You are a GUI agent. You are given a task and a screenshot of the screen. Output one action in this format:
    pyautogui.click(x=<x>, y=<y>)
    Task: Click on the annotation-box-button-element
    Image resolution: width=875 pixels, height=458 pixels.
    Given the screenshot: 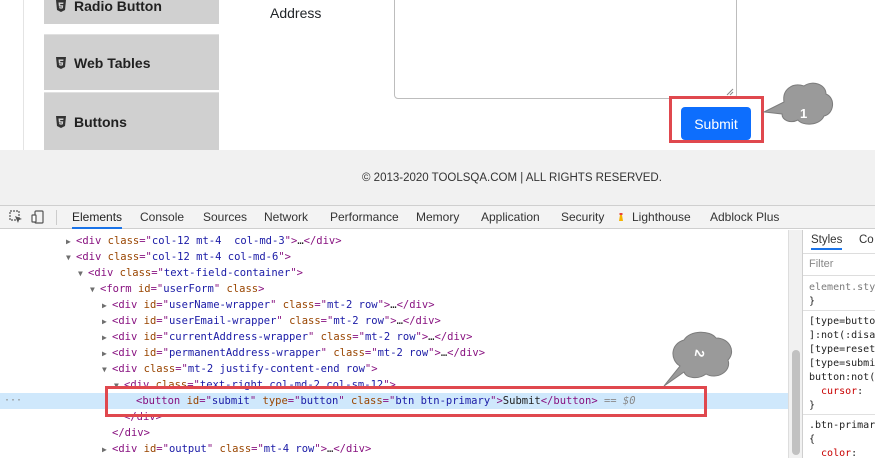 What is the action you would take?
    pyautogui.click(x=406, y=401)
    